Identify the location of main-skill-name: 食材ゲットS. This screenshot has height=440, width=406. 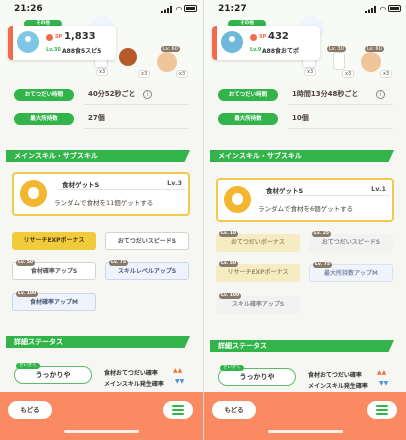
(285, 191).